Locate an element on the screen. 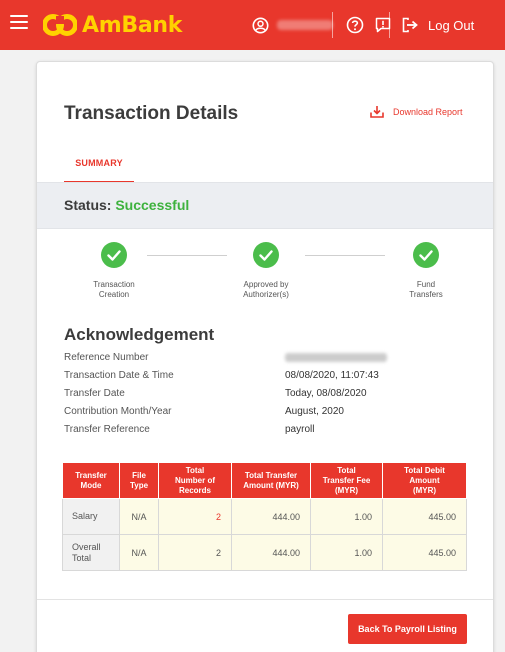  logout-button: Log Out is located at coordinates (438, 25).